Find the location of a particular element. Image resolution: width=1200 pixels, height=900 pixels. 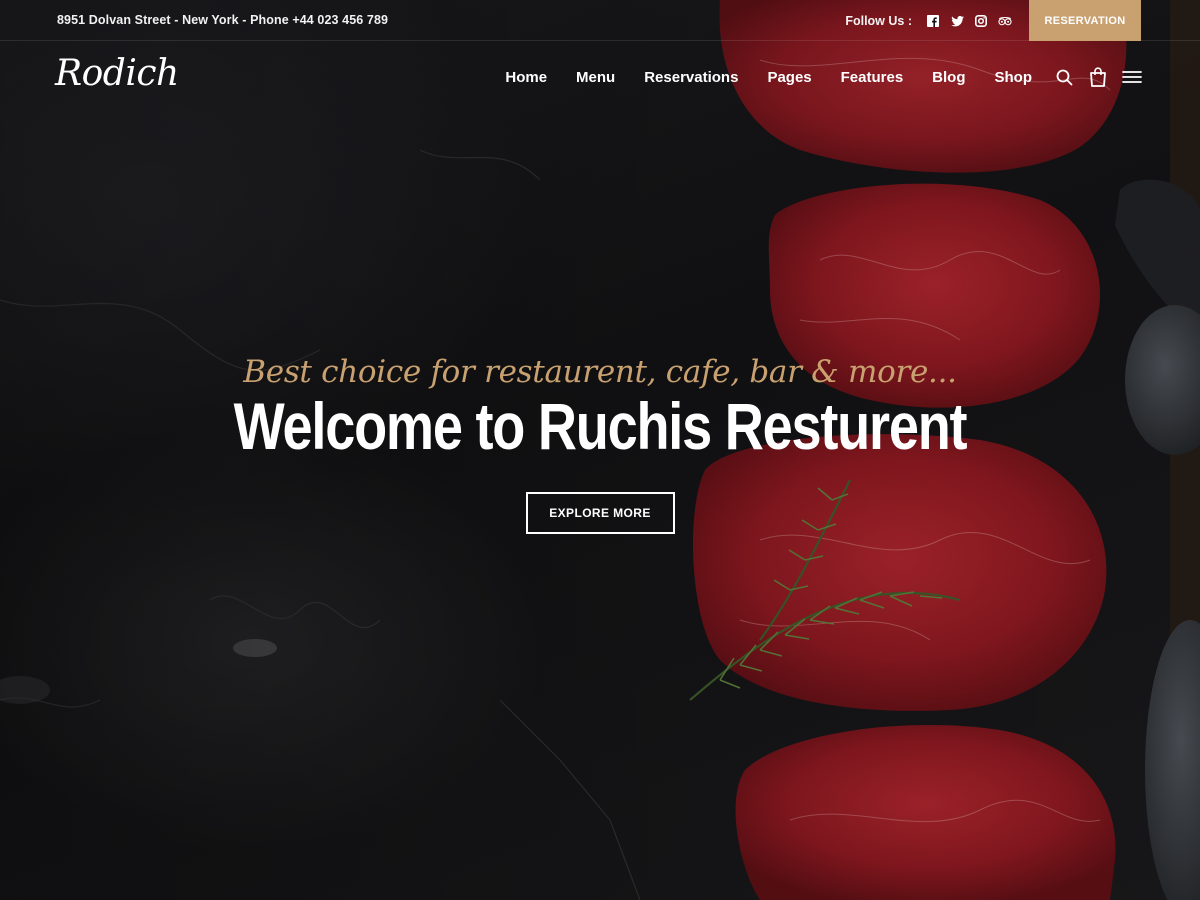

hero-headline: Welcome to Ruchis Resturent is located at coordinates (600, 426).